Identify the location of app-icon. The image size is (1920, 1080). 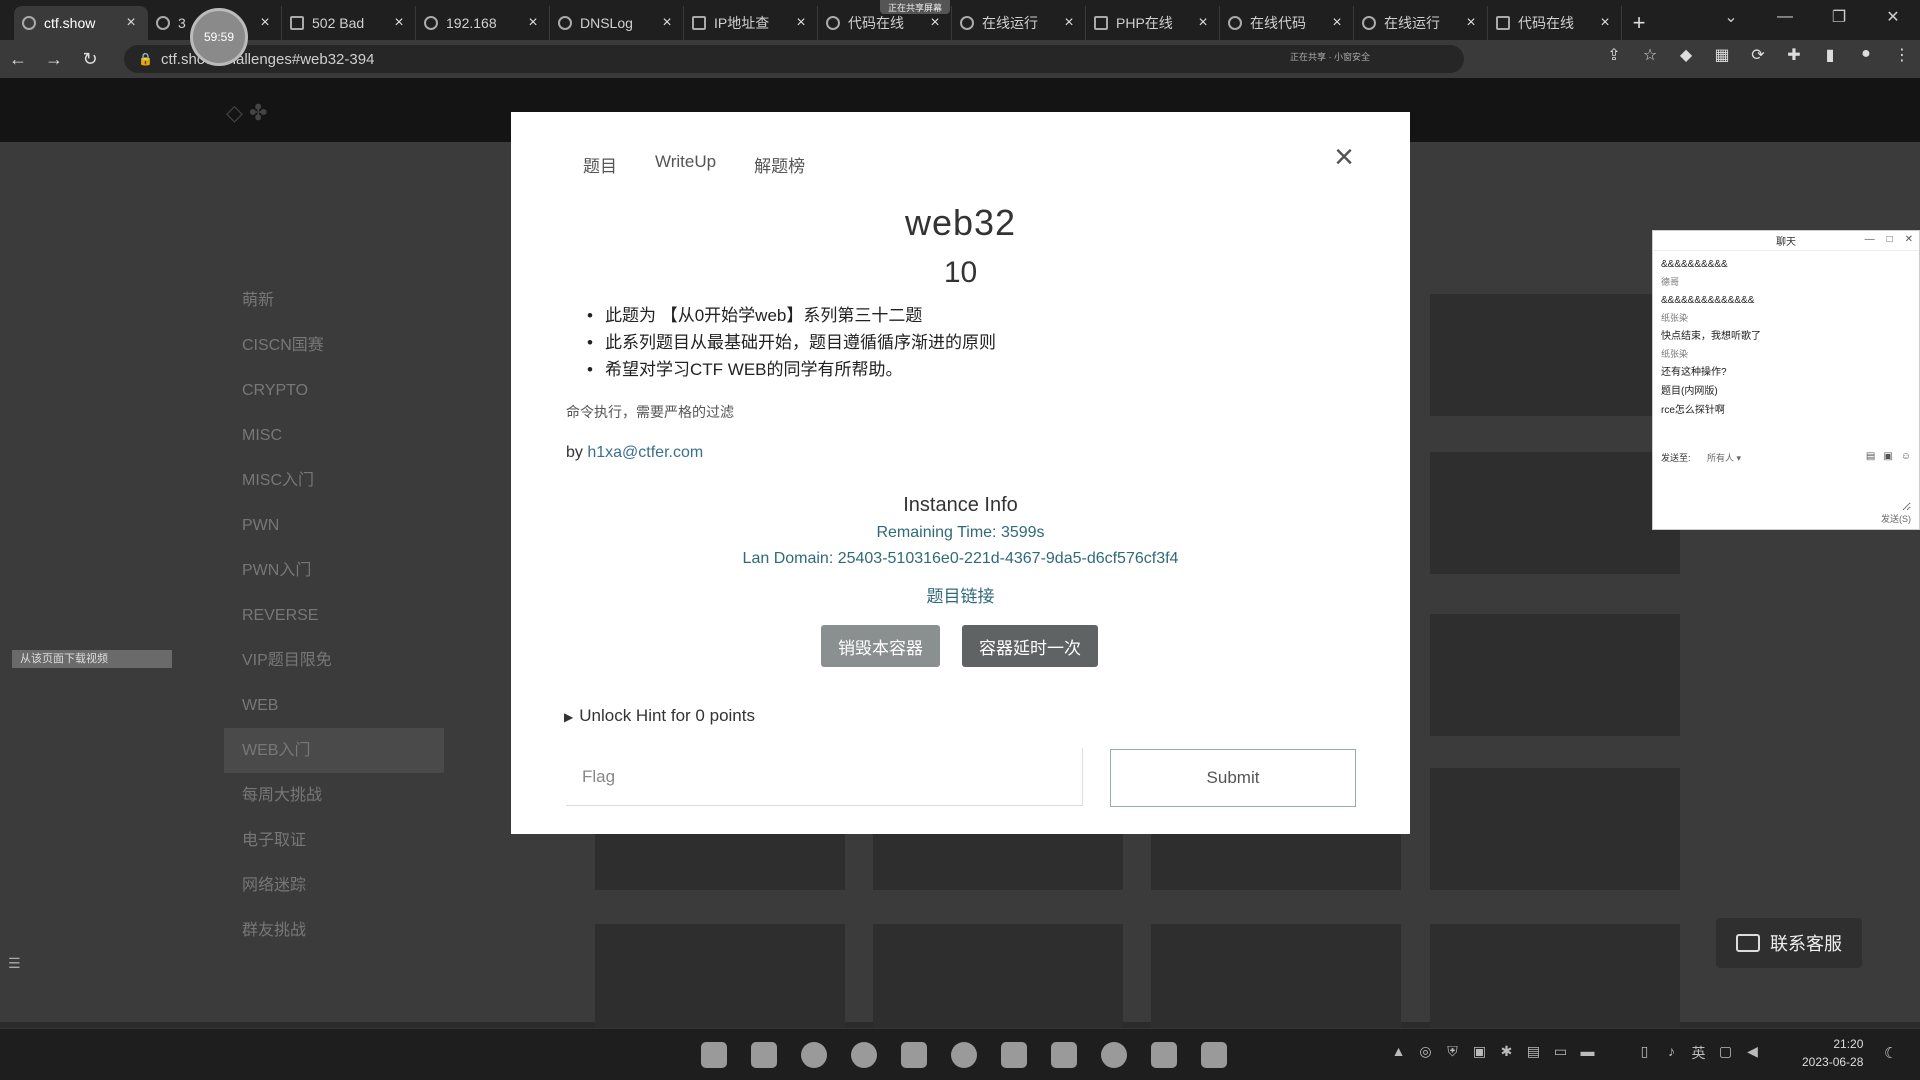
(1114, 1055).